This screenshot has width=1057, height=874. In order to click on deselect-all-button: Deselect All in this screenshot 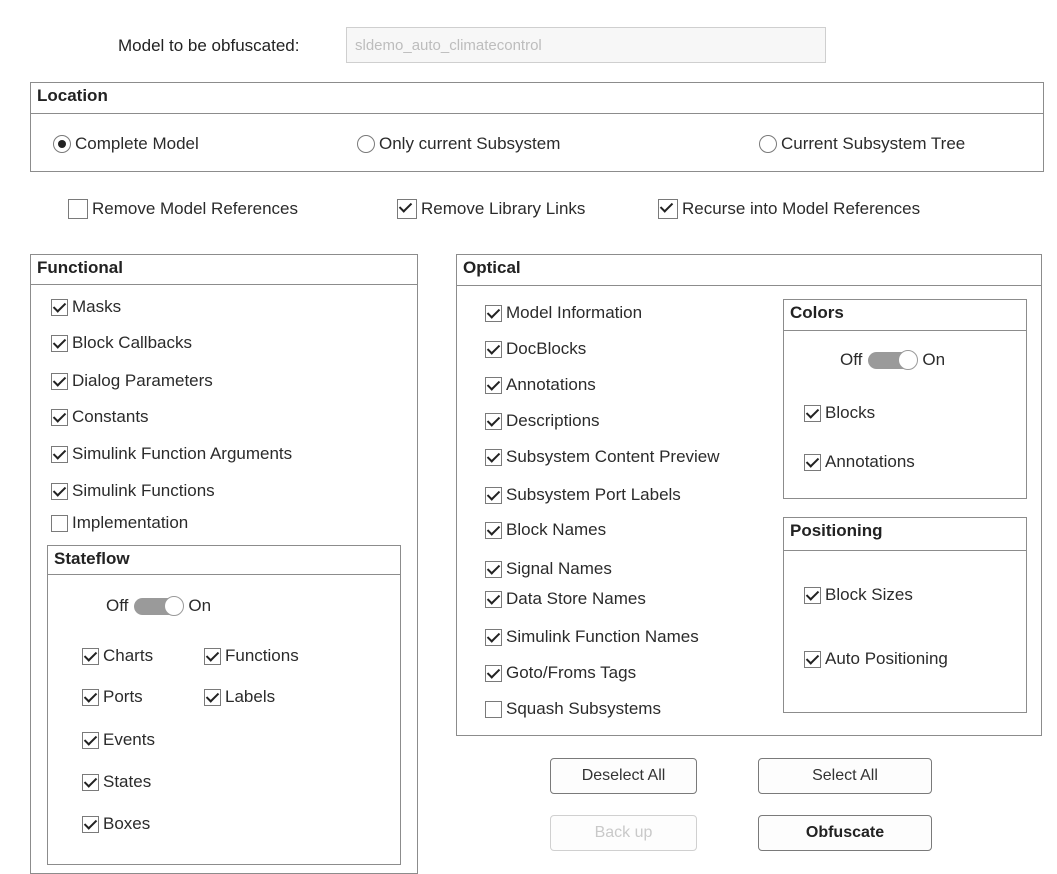, I will do `click(623, 776)`.